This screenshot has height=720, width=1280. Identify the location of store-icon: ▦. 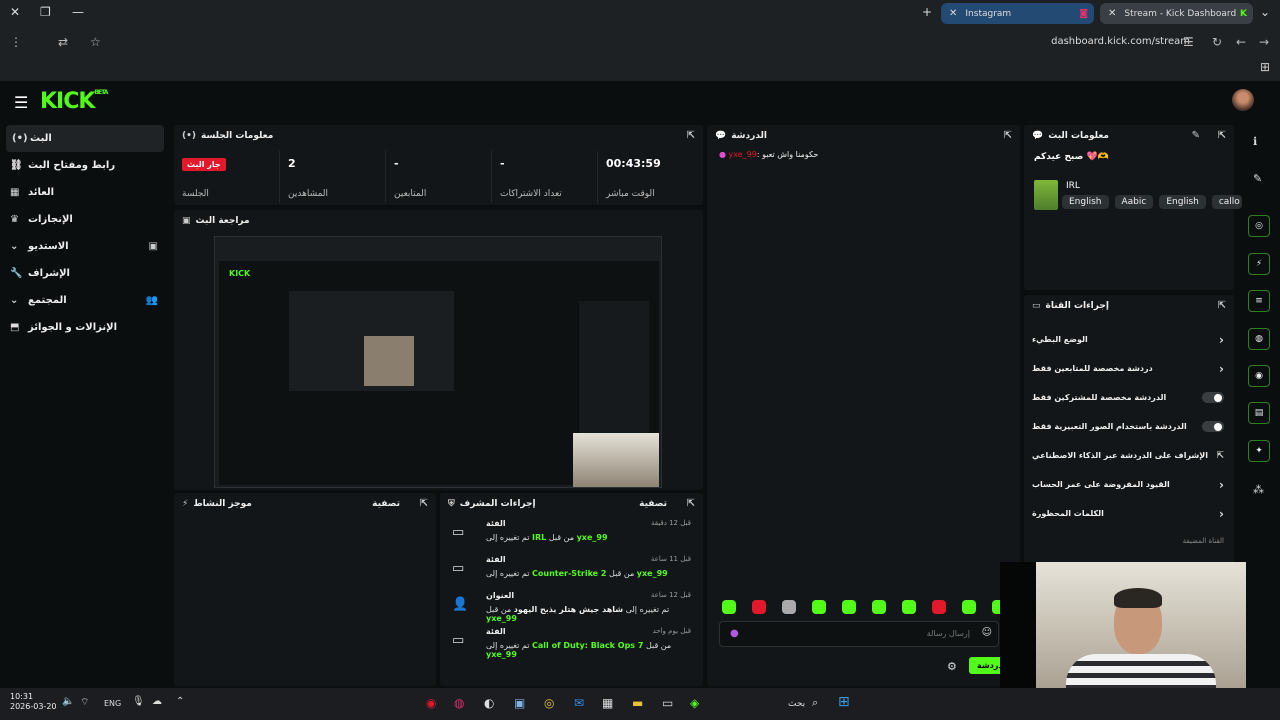
(607, 703).